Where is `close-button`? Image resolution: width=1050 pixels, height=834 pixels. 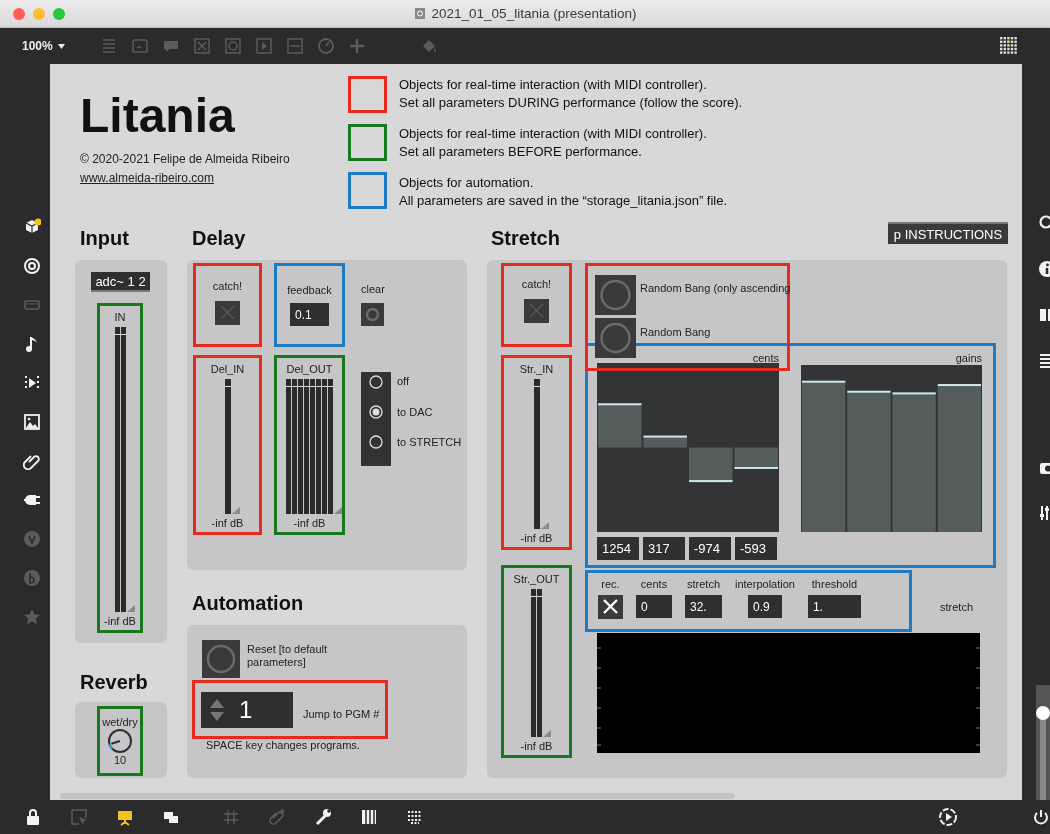
close-button is located at coordinates (19, 13).